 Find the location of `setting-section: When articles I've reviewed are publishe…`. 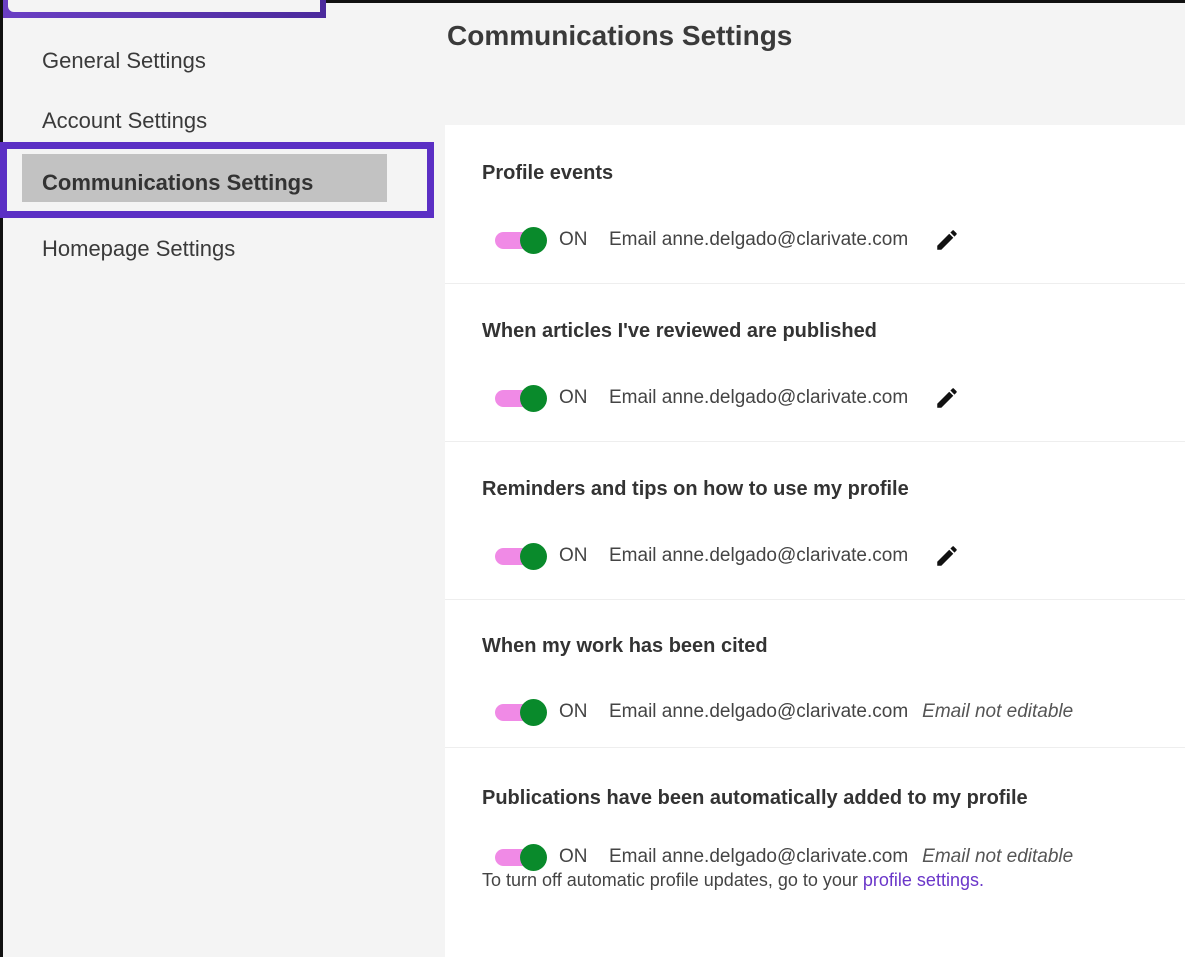

setting-section: When articles I've reviewed are publishe… is located at coordinates (815, 362).